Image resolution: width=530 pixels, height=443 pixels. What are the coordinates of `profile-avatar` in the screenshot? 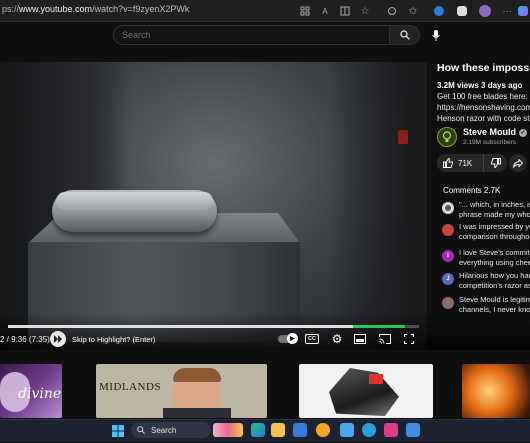 It's located at (485, 11).